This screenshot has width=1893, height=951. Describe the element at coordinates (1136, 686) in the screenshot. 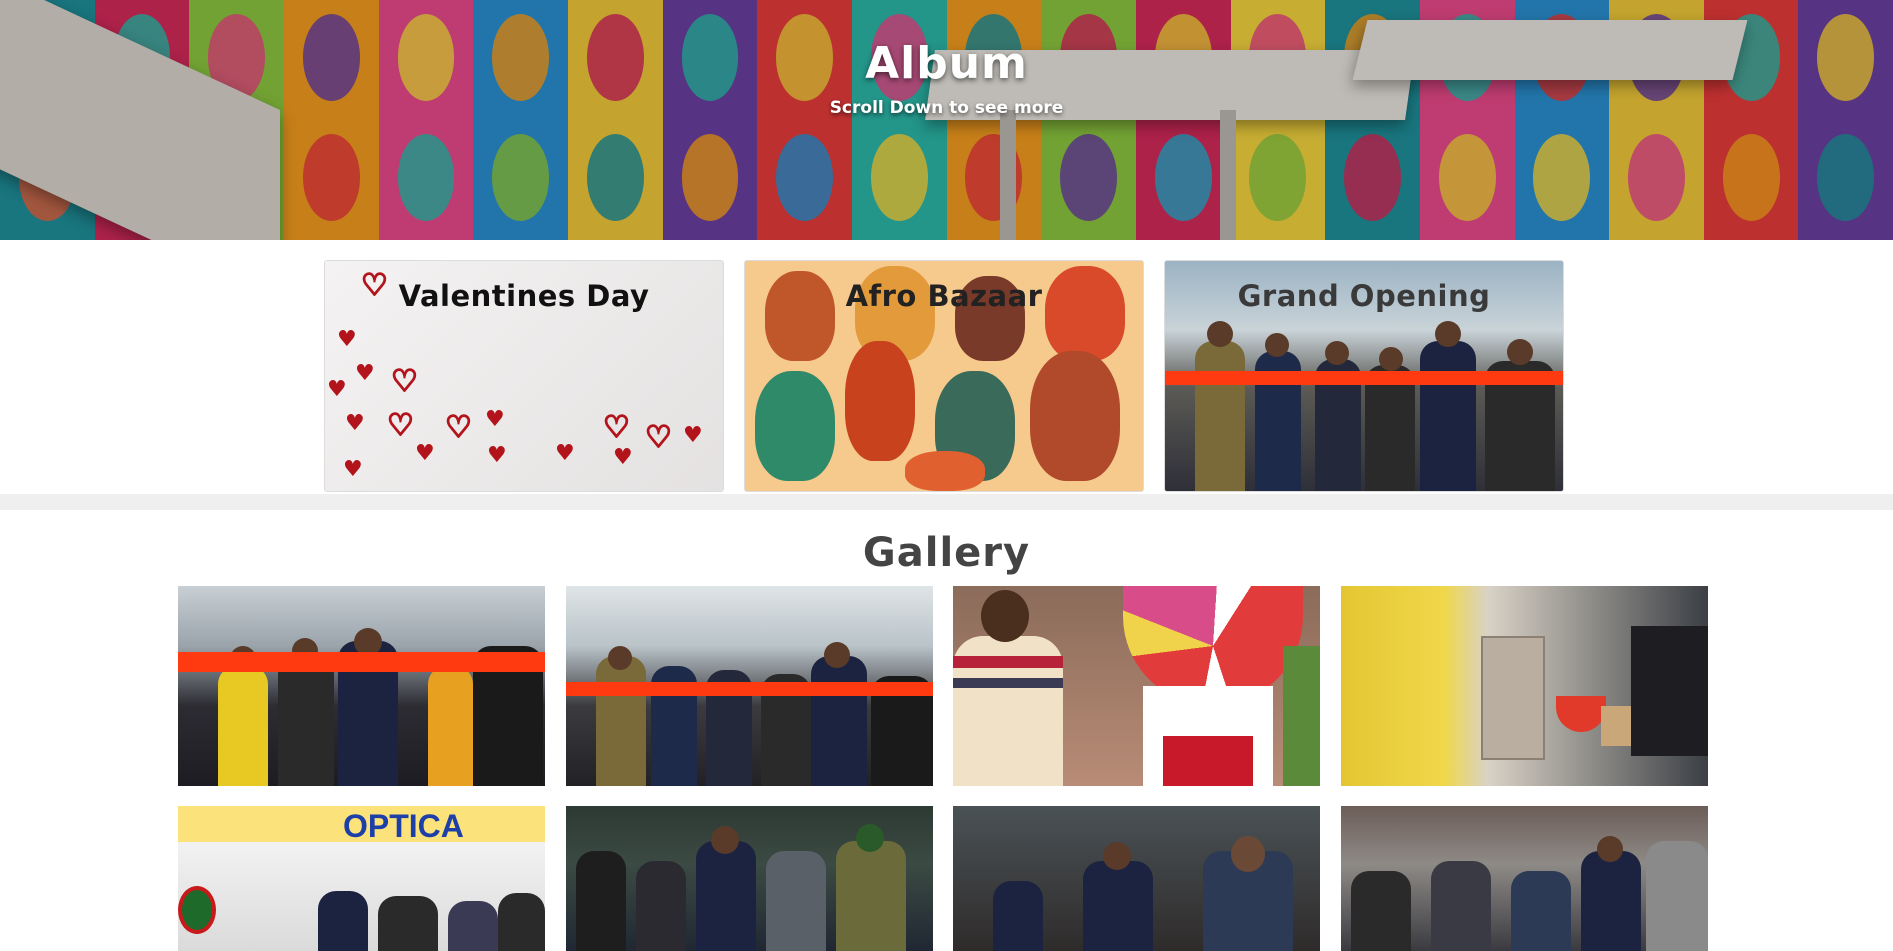

I see `gallery-photo-spin-wheel-stand` at that location.